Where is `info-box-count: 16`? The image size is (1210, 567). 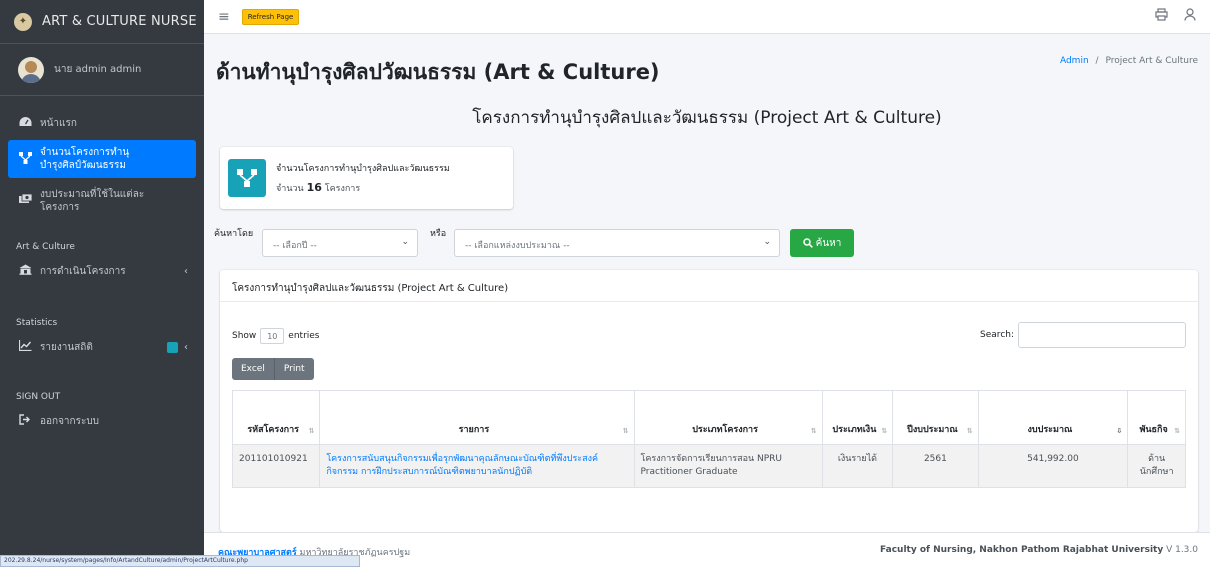
info-box-count: 16 is located at coordinates (314, 187).